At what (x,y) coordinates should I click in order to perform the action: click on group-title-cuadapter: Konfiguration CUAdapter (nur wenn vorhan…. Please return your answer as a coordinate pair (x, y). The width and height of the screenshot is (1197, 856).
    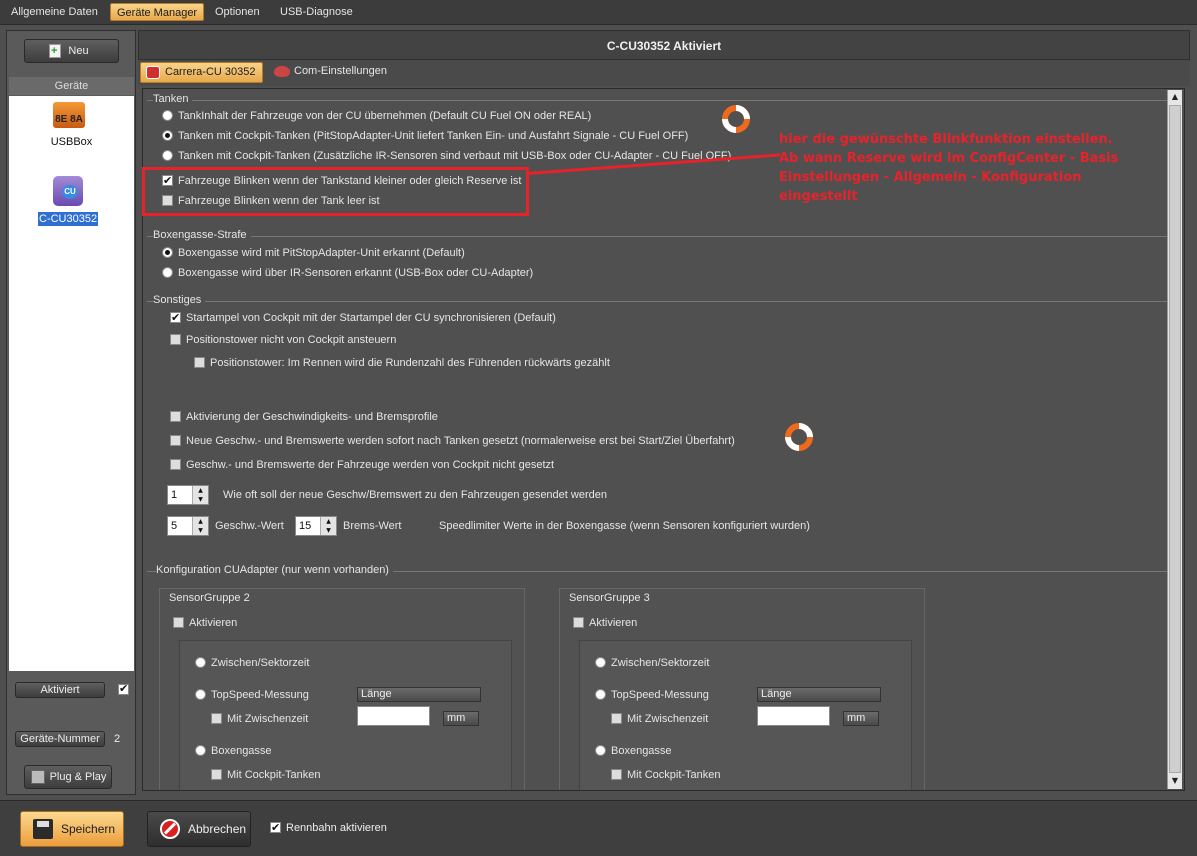
    Looking at the image, I should click on (274, 570).